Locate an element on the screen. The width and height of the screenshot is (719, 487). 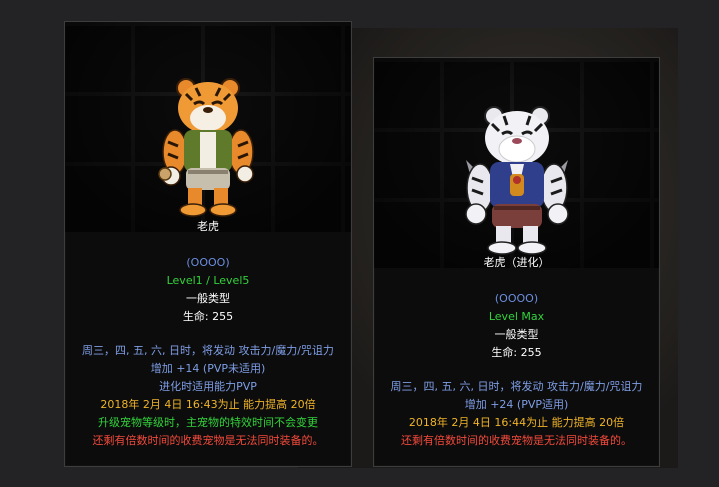
pet-name: 老虎 is located at coordinates (208, 226).